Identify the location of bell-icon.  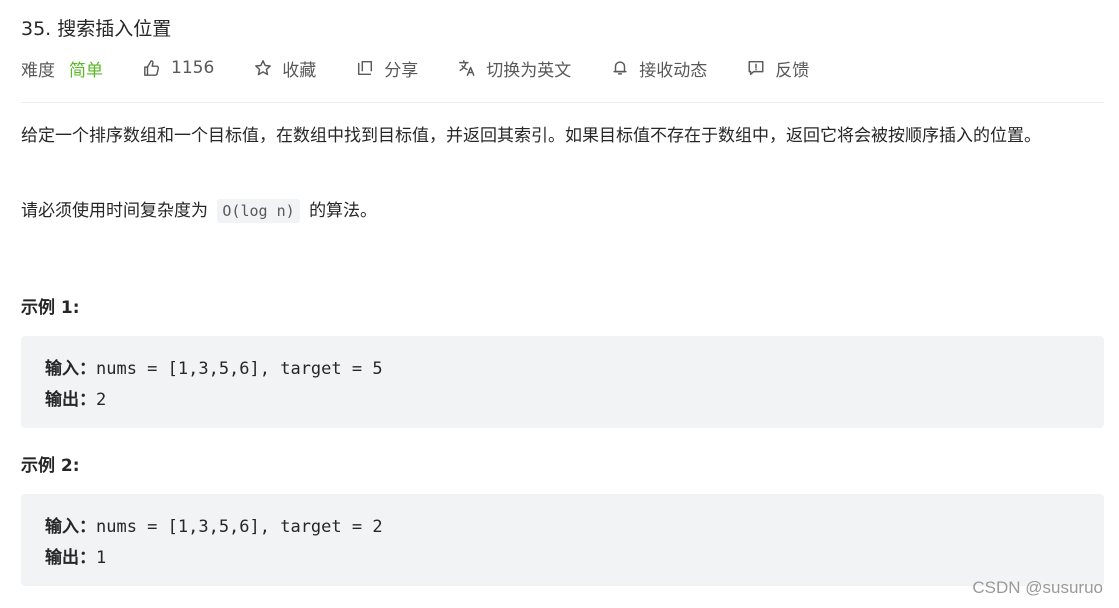
(620, 68).